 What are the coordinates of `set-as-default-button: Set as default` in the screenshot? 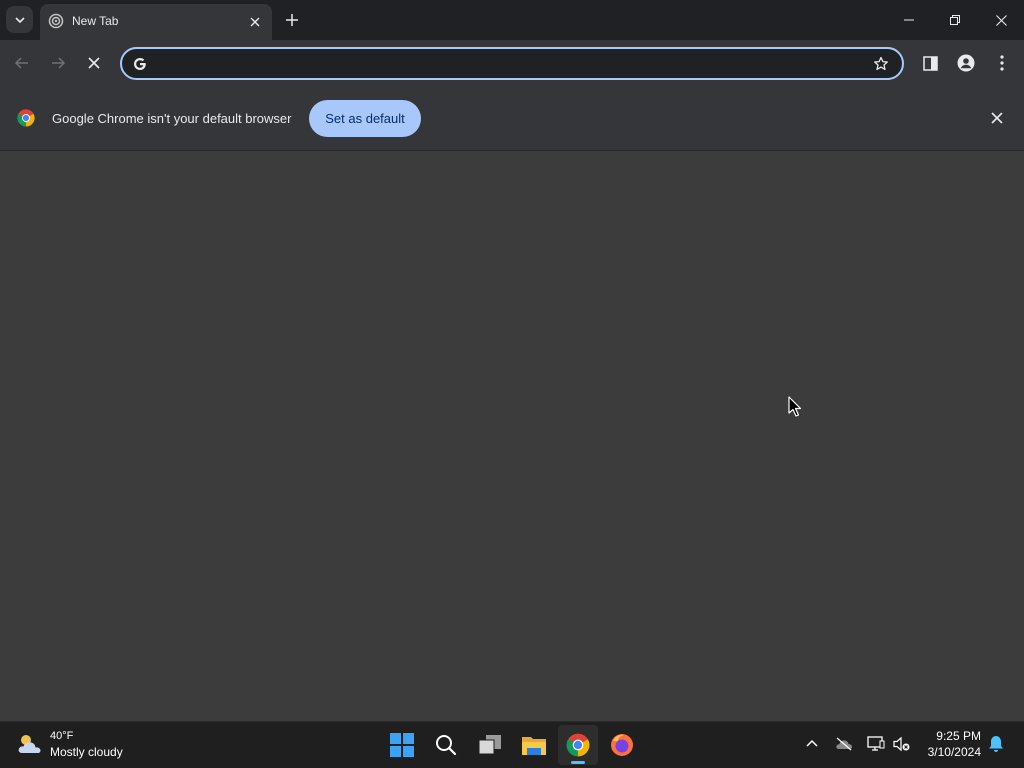 It's located at (365, 118).